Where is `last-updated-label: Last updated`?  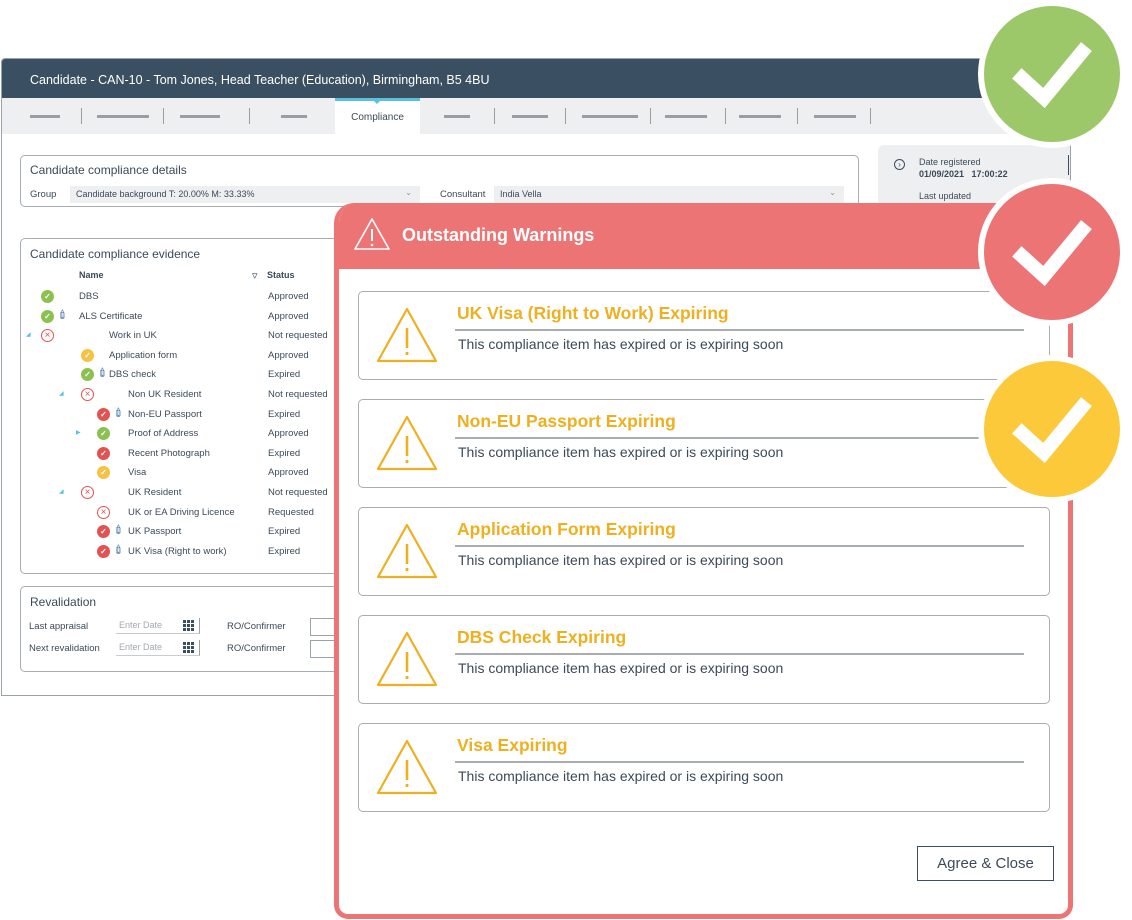
last-updated-label: Last updated is located at coordinates (945, 196).